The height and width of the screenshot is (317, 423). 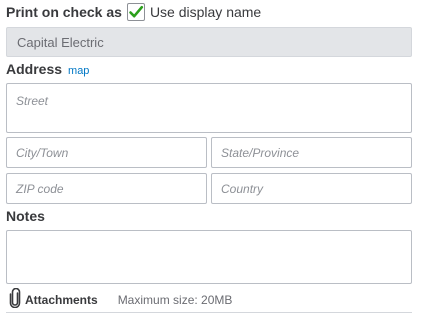 I want to click on attachments-link: Attachments, so click(x=61, y=300).